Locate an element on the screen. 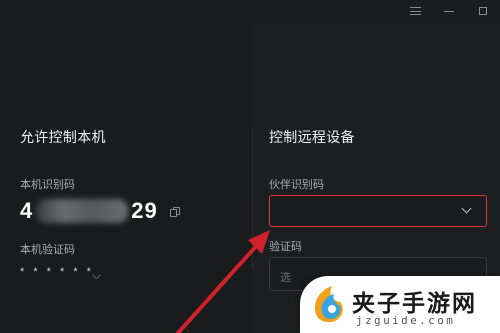 This screenshot has width=500, height=333. menu-button is located at coordinates (415, 11).